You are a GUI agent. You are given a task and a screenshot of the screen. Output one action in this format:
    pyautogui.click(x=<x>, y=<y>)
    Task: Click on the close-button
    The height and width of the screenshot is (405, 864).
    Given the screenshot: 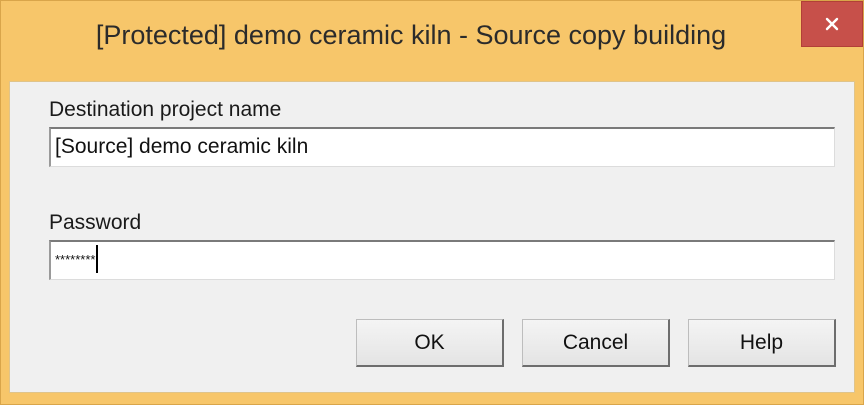 What is the action you would take?
    pyautogui.click(x=832, y=24)
    